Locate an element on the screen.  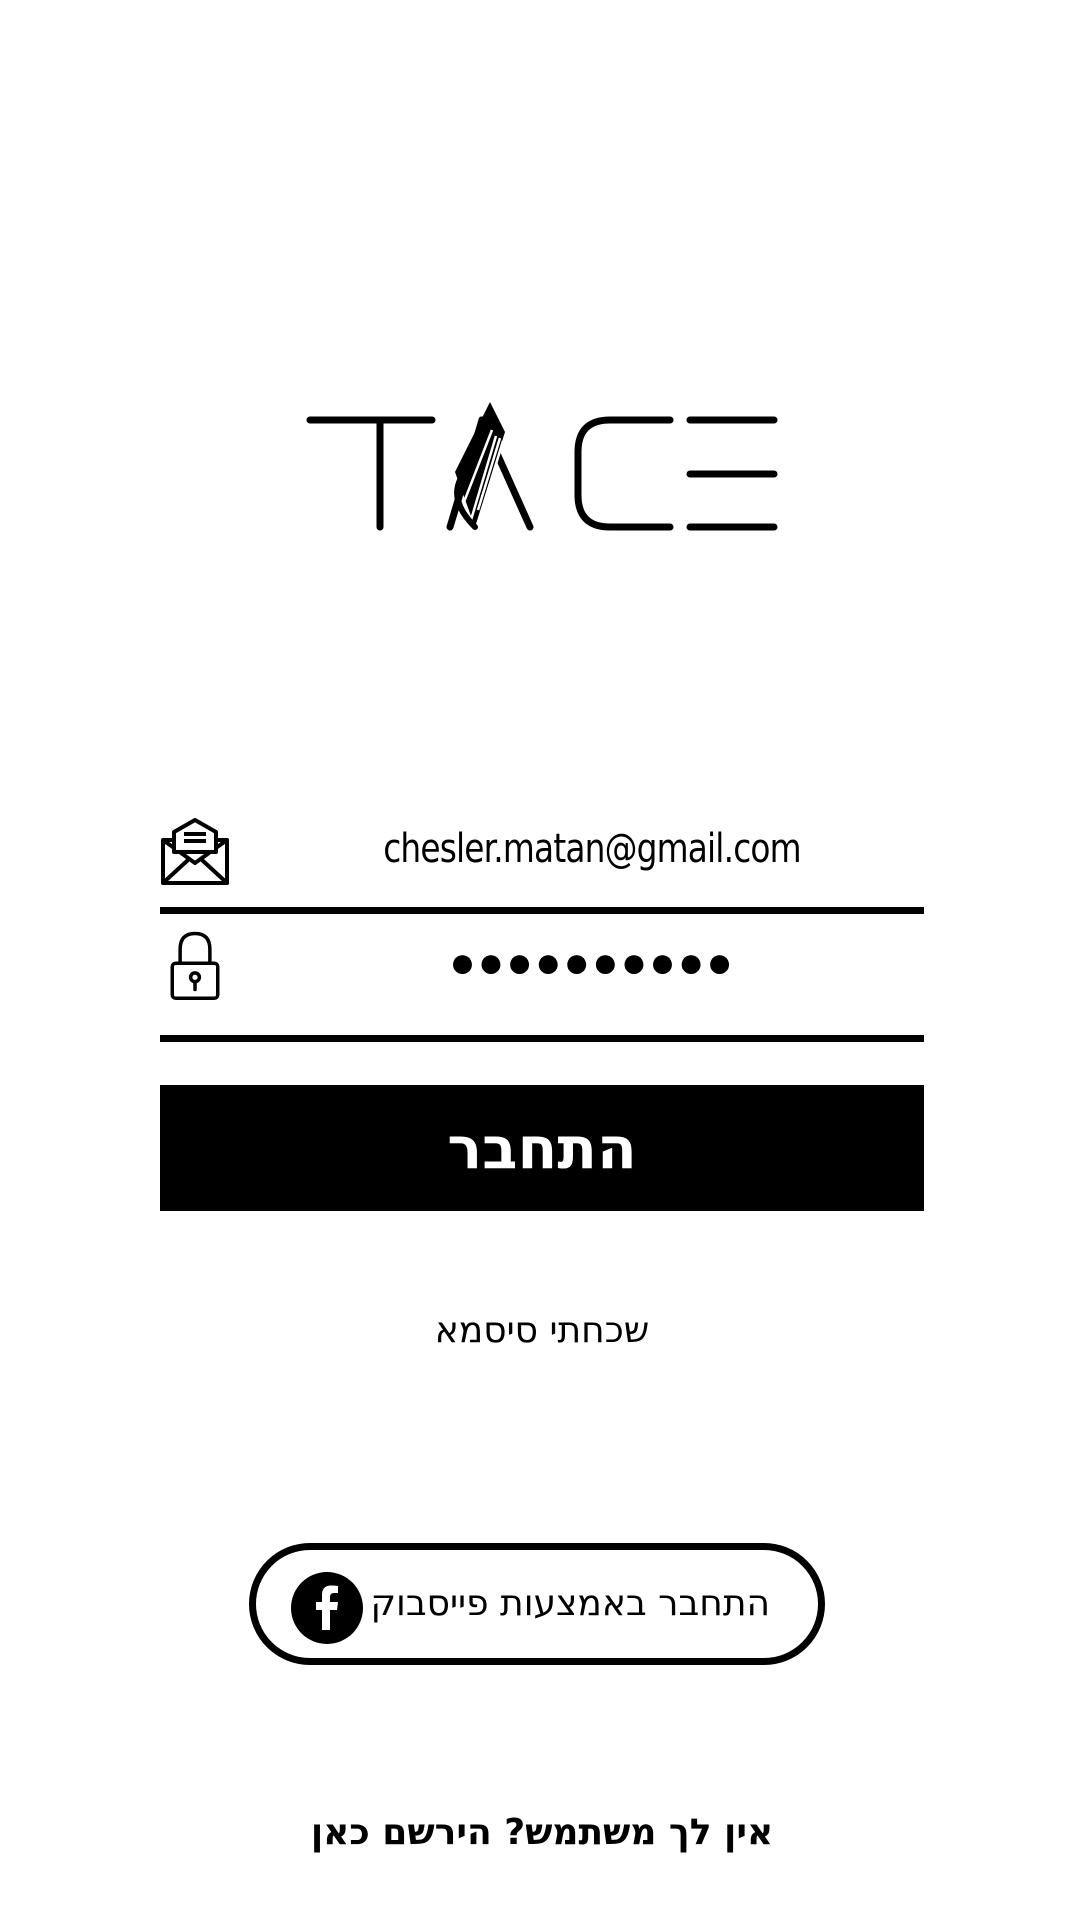
email-underline is located at coordinates (542, 910).